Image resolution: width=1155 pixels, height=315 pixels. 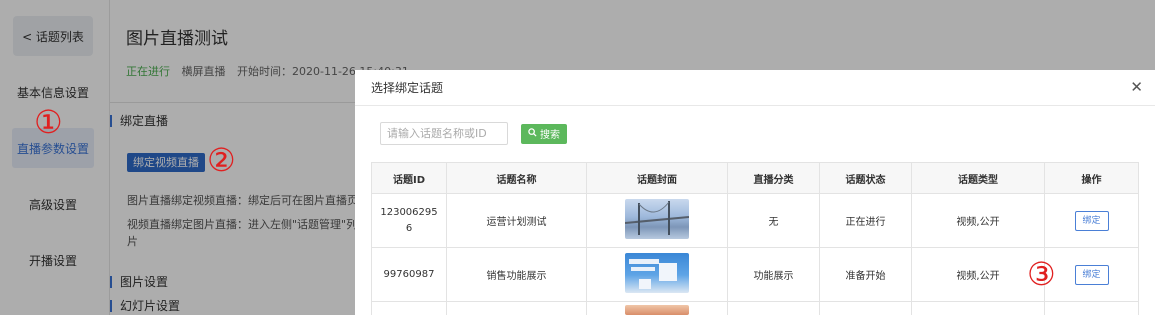 What do you see at coordinates (407, 88) in the screenshot?
I see `modal-title: 选择绑定话题` at bounding box center [407, 88].